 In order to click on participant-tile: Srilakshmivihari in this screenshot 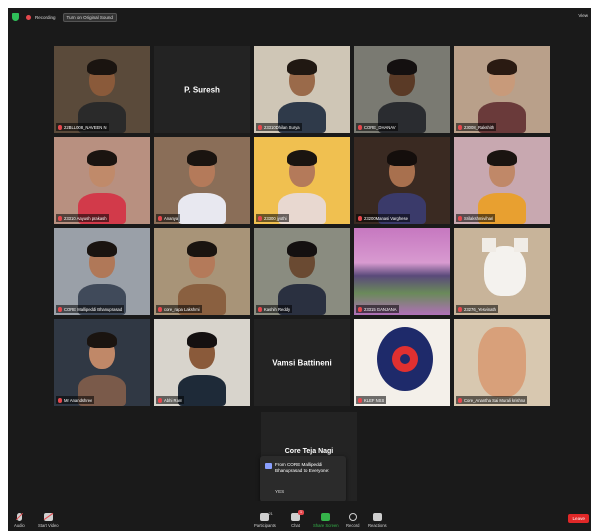, I will do `click(502, 180)`.